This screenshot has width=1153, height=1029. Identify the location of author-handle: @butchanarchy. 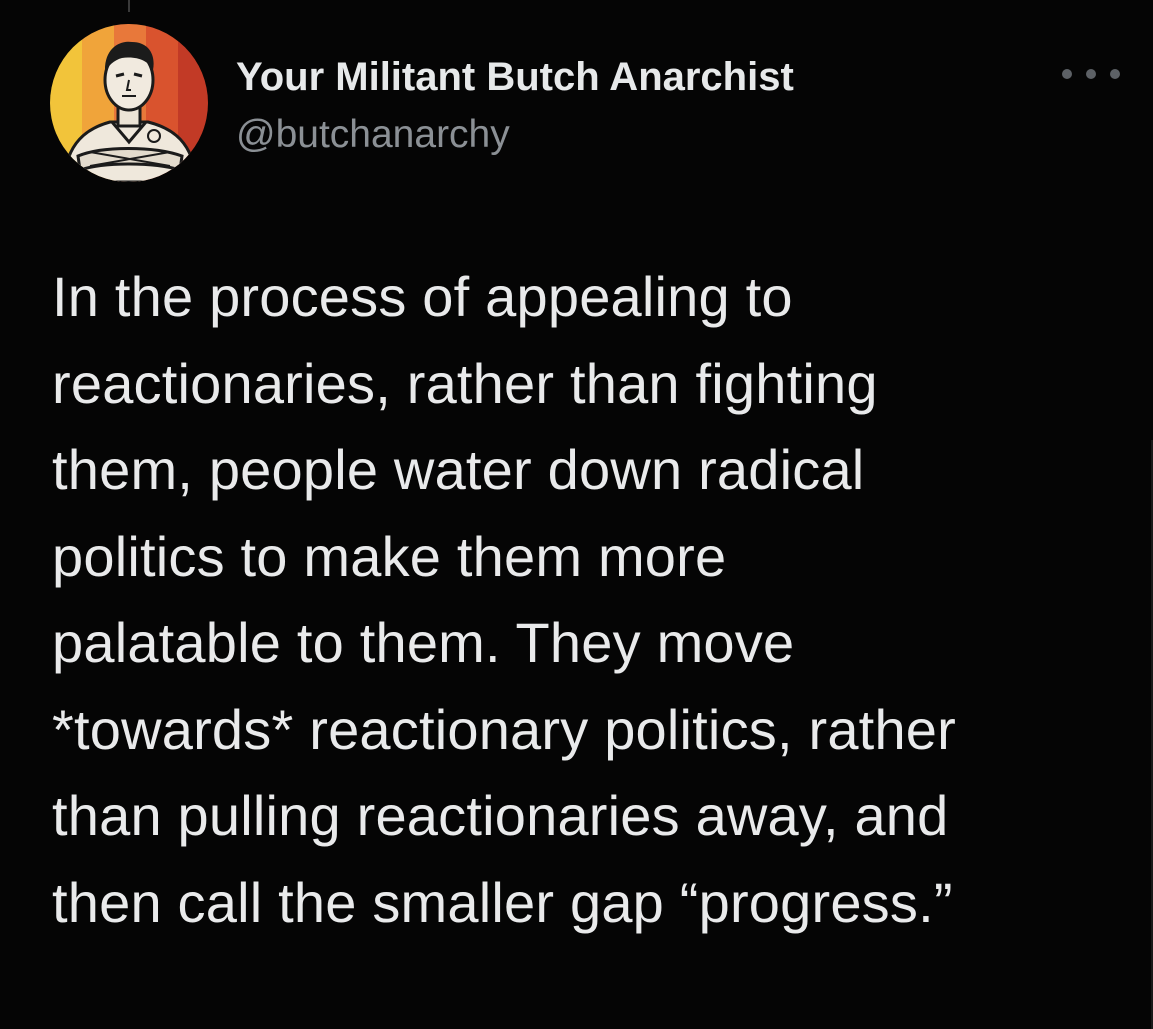
(373, 135).